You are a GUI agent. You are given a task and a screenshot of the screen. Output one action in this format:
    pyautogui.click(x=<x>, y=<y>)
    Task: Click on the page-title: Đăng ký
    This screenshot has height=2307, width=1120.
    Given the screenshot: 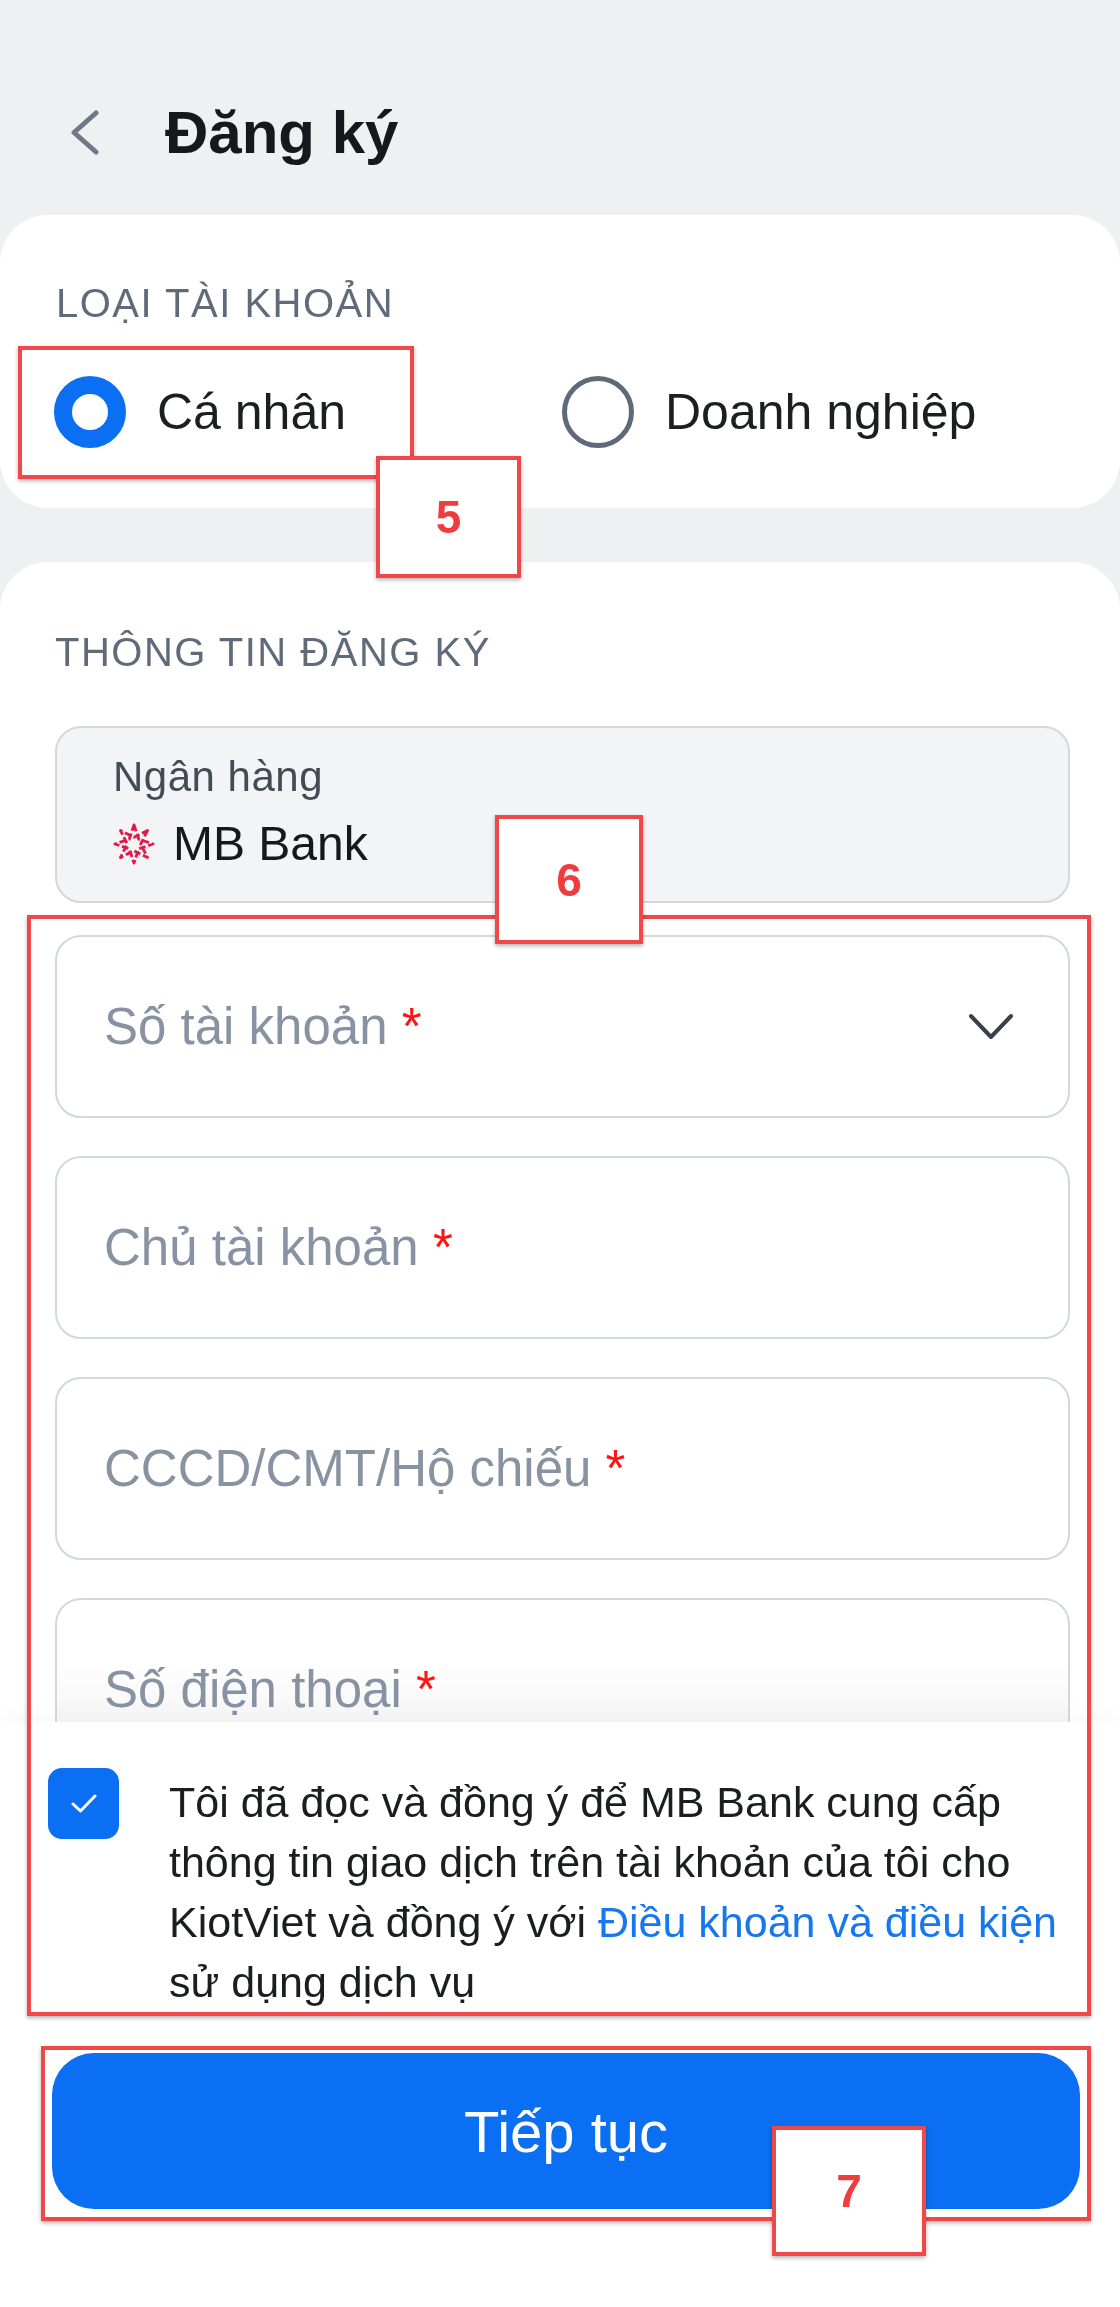 What is the action you would take?
    pyautogui.click(x=282, y=132)
    